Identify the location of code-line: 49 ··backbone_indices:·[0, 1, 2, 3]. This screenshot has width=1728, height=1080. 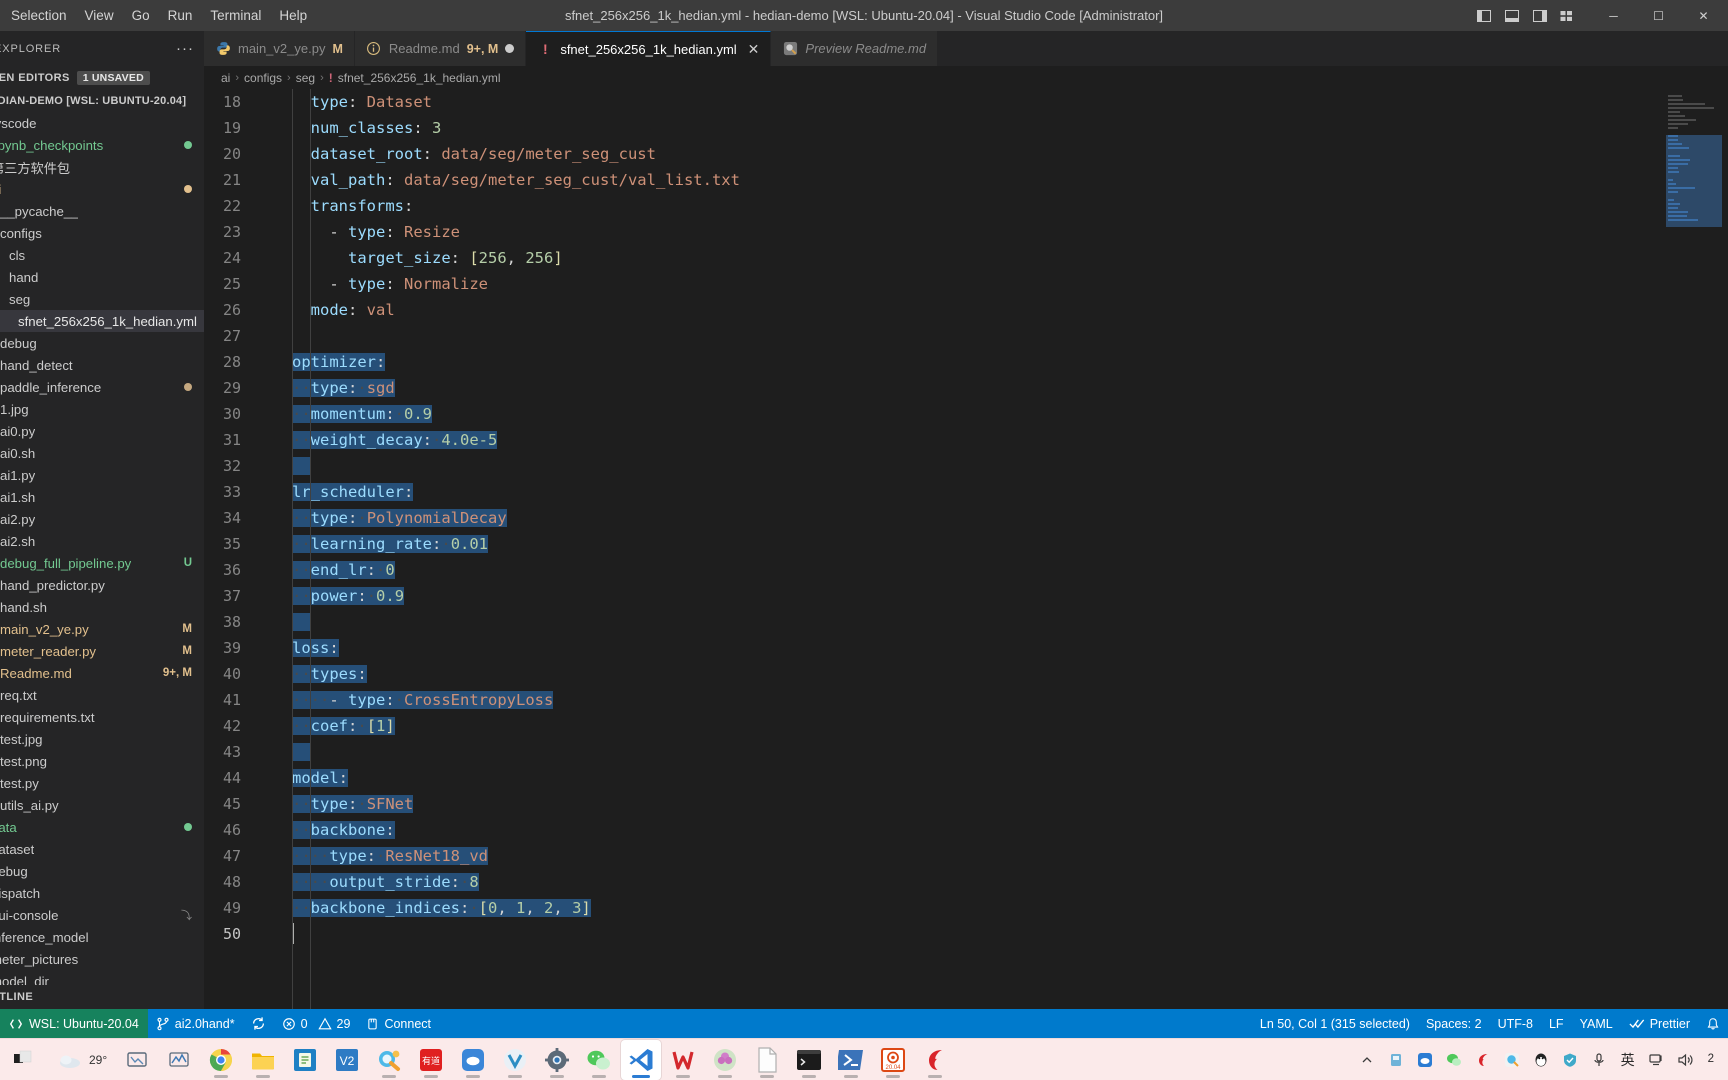
(932, 908).